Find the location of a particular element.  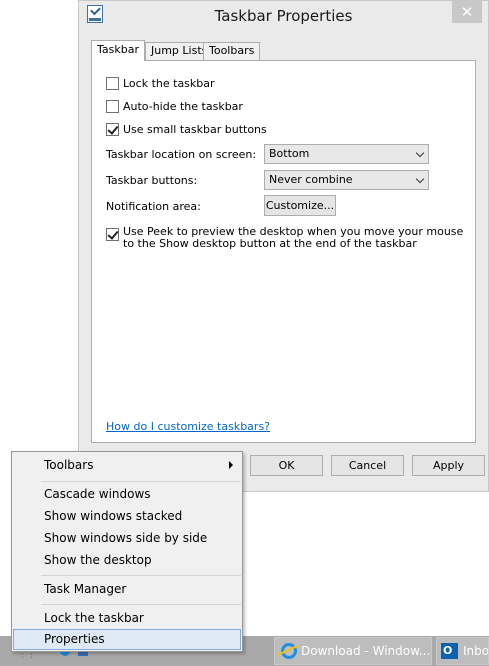

lock-taskbar-option: Lock the taskbar is located at coordinates (160, 83).